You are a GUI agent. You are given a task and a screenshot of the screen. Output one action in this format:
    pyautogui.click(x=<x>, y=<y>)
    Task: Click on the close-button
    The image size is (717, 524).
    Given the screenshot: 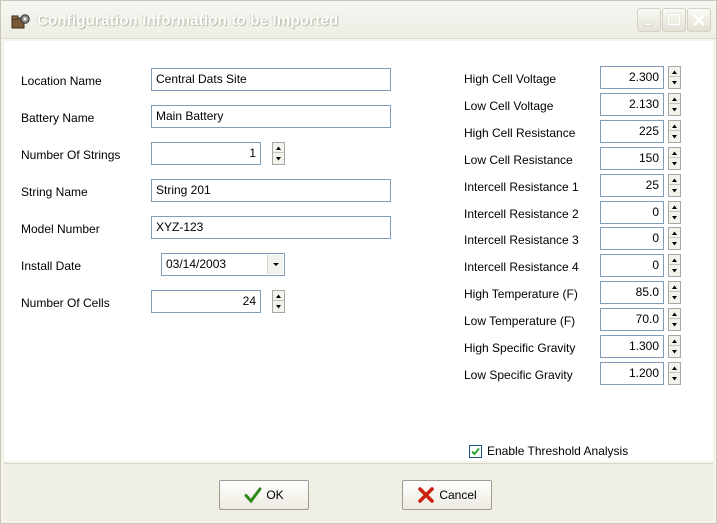 What is the action you would take?
    pyautogui.click(x=699, y=20)
    